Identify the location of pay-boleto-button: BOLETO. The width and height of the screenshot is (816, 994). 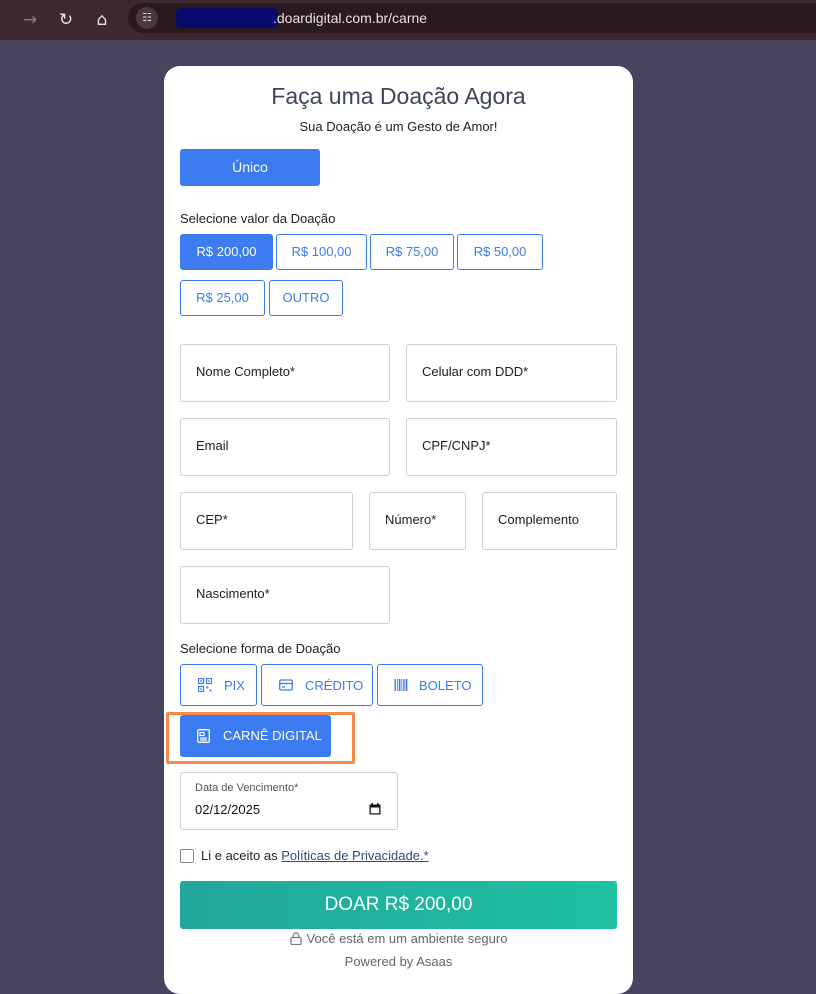
(430, 685).